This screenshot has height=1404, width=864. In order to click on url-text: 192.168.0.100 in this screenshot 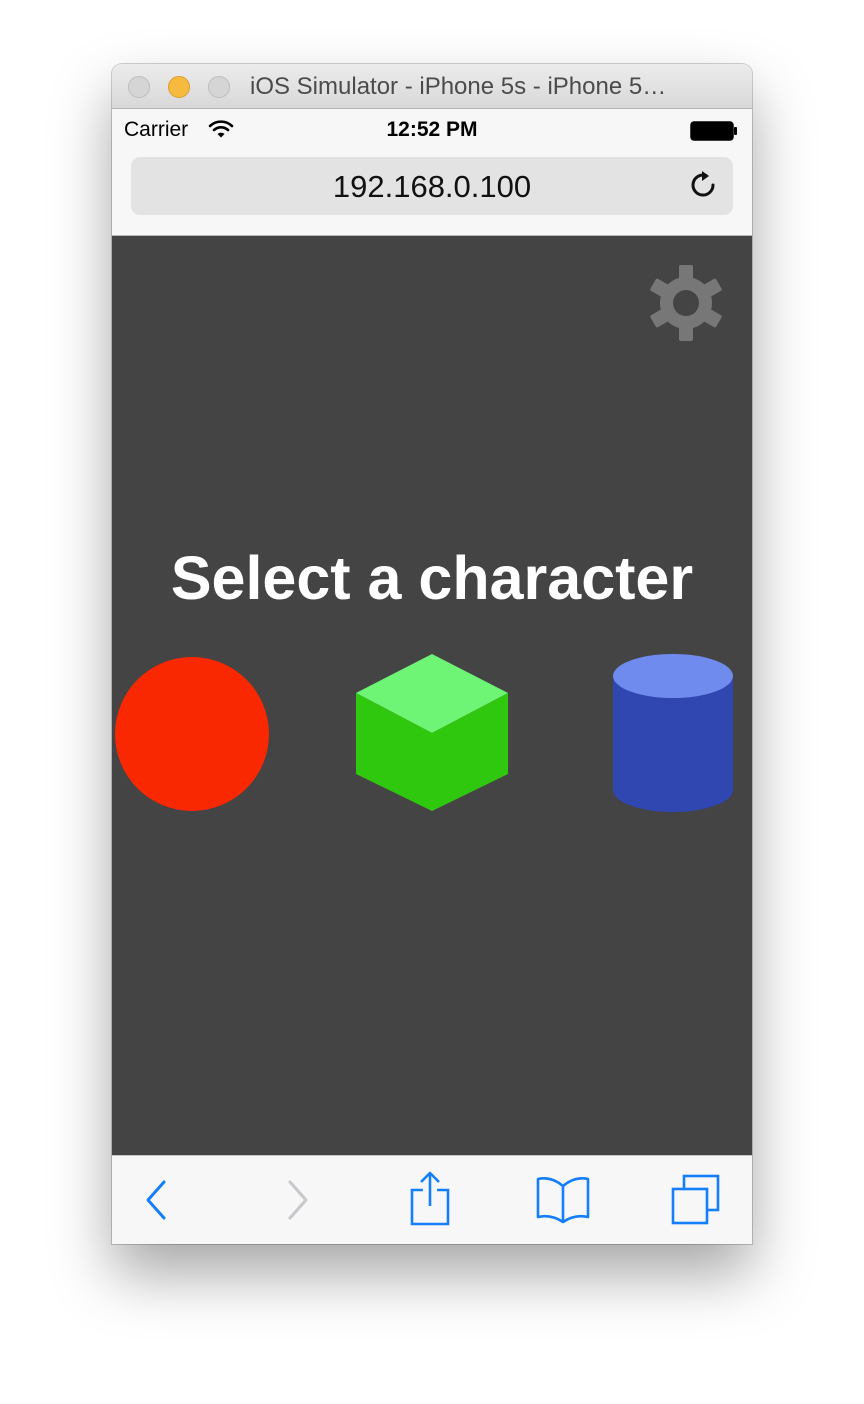, I will do `click(432, 187)`.